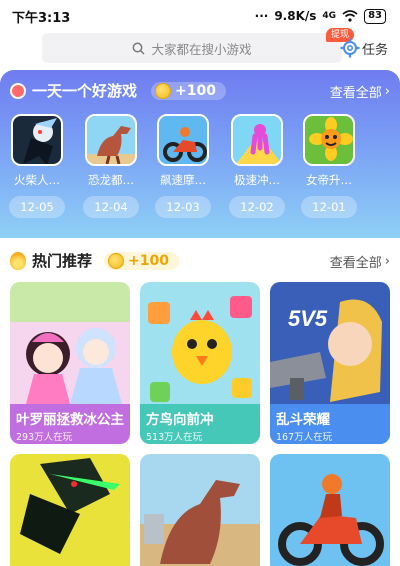  Describe the element at coordinates (180, 420) in the screenshot. I see `card-title: 方鸟向前冲` at that location.